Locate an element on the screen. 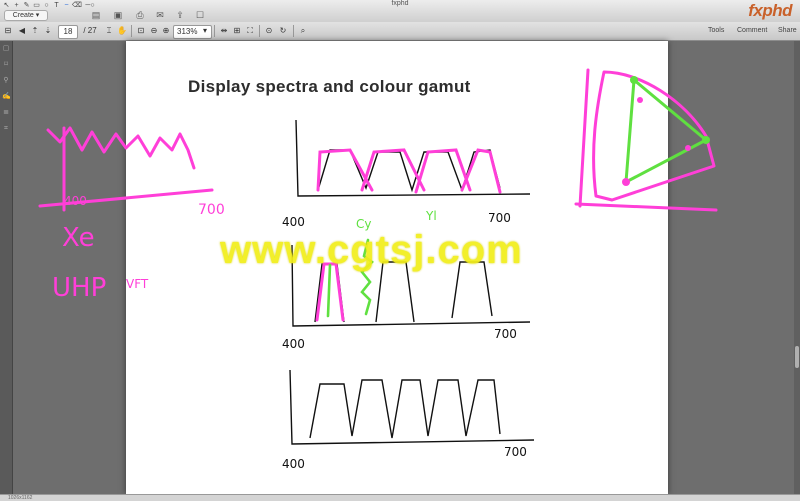 The width and height of the screenshot is (800, 501). colour-gamut-diagram is located at coordinates (646, 140).